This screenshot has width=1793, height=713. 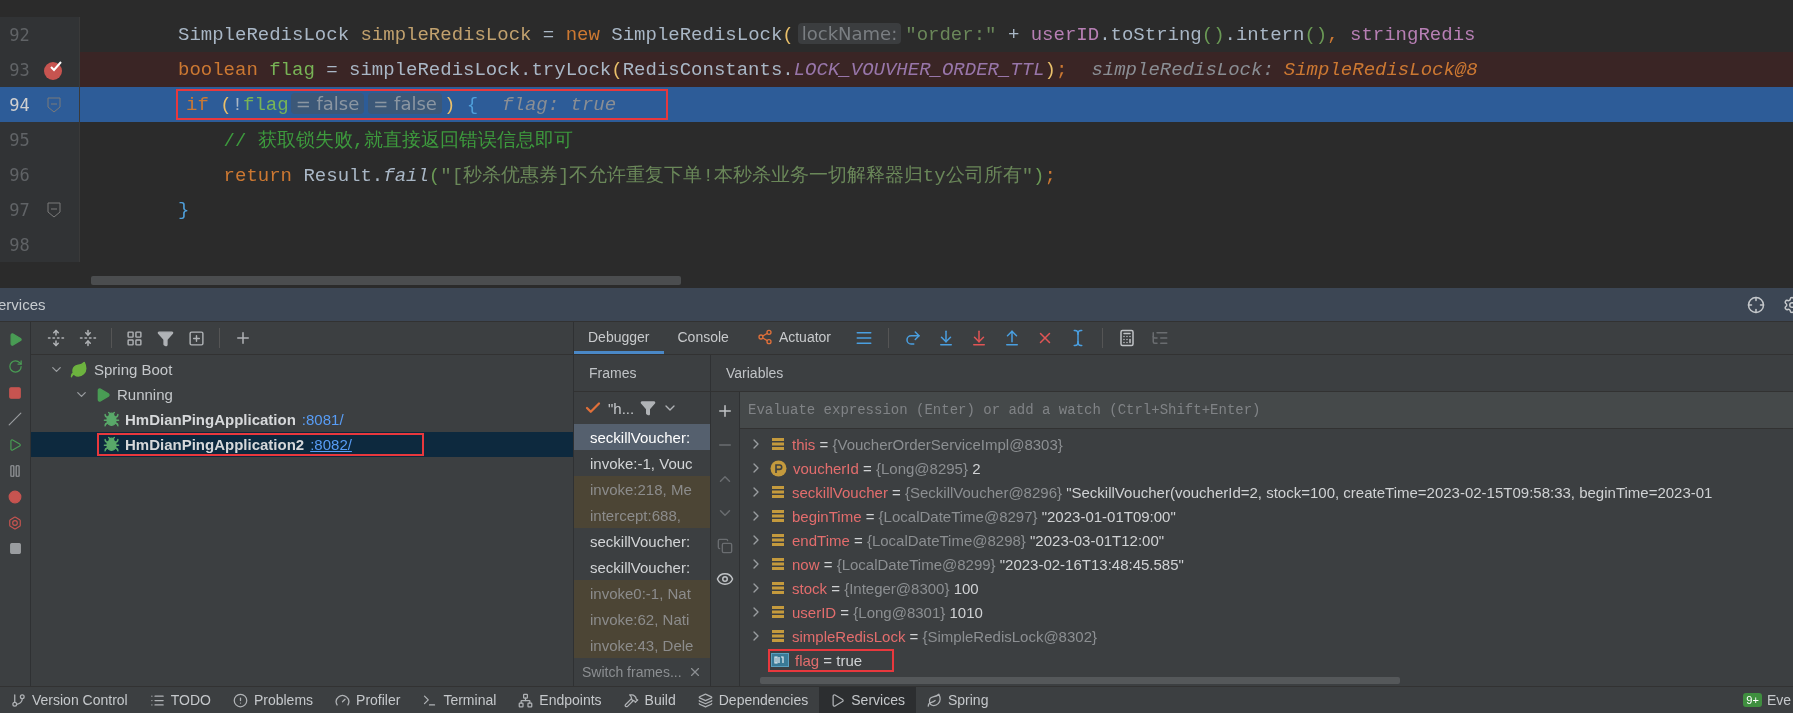 I want to click on branch-icon, so click(x=18, y=700).